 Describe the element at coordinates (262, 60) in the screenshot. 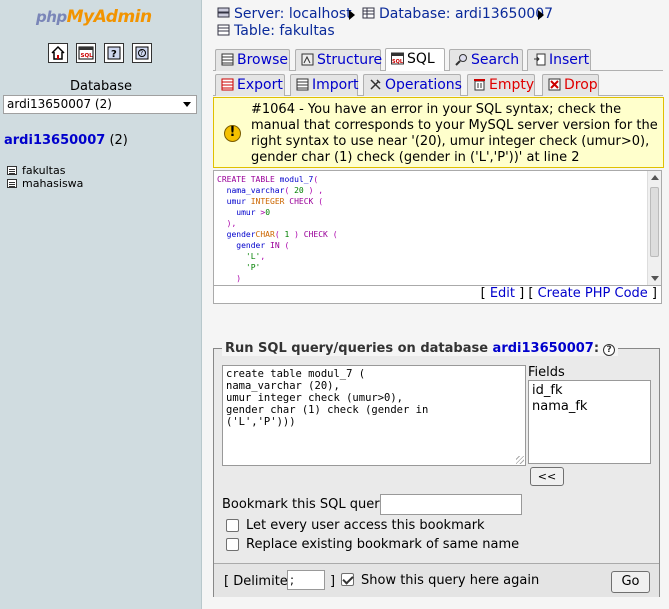

I see `tab-label: Browse` at that location.